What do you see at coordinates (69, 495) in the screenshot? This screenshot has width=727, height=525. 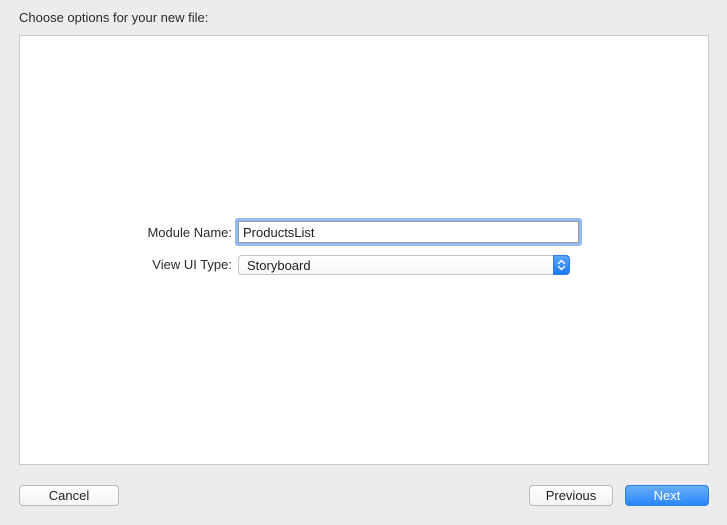 I see `cancel-button: Cancel` at bounding box center [69, 495].